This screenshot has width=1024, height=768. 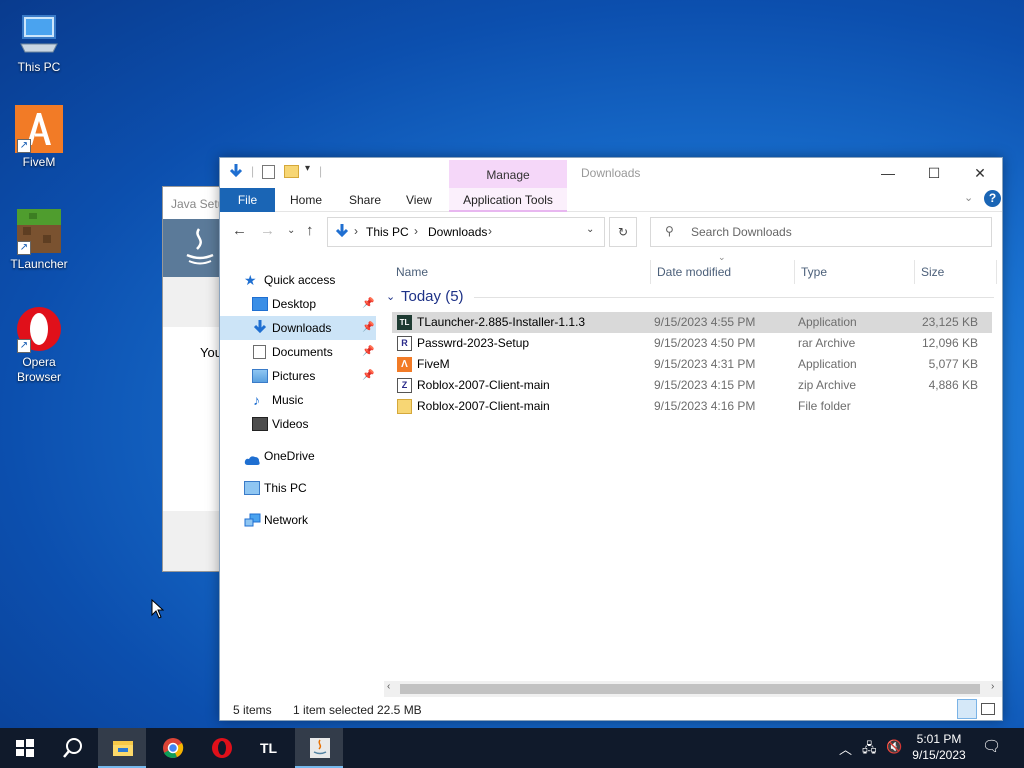 I want to click on nav-item-pictures: Pictures 📌, so click(x=298, y=376).